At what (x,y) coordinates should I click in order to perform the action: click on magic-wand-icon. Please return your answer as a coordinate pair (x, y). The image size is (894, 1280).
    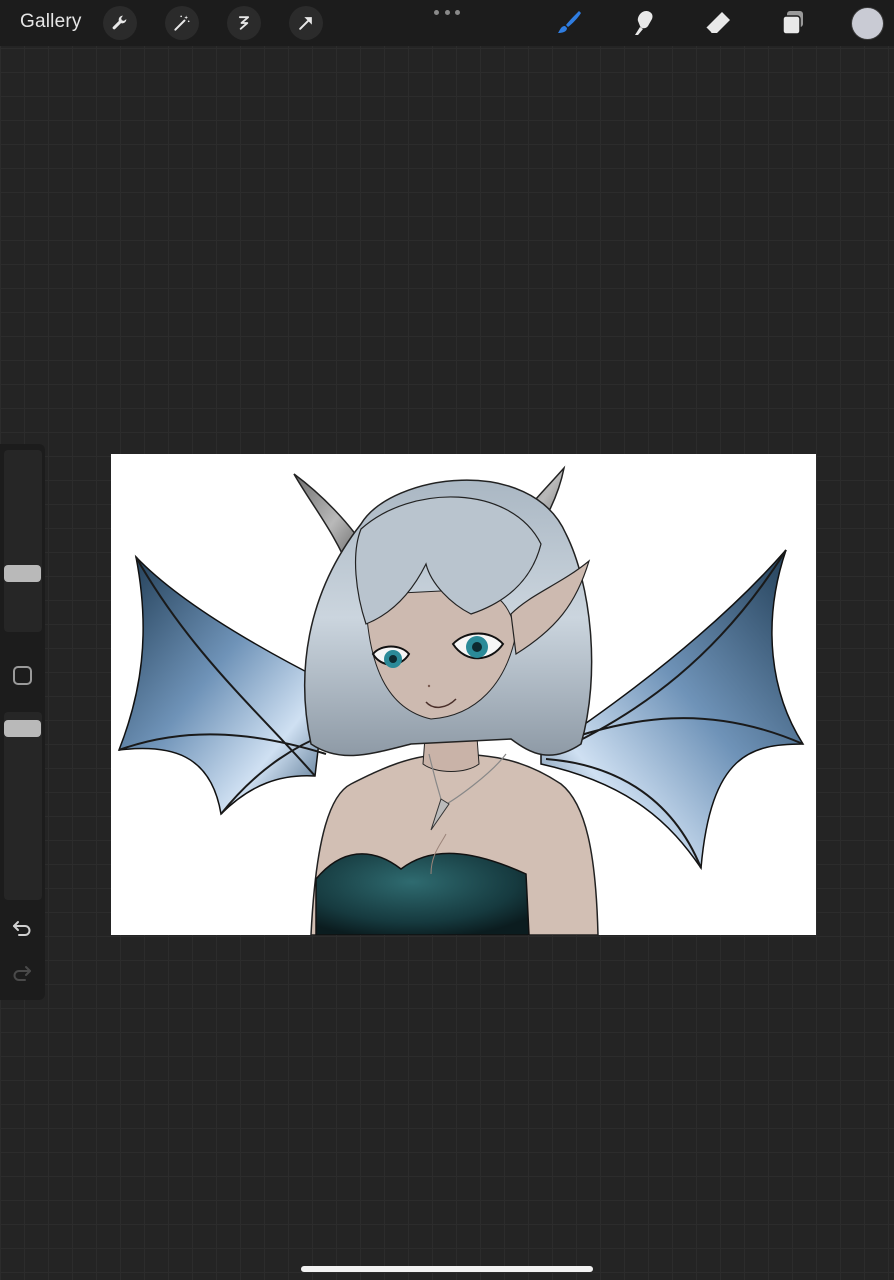
    Looking at the image, I should click on (182, 23).